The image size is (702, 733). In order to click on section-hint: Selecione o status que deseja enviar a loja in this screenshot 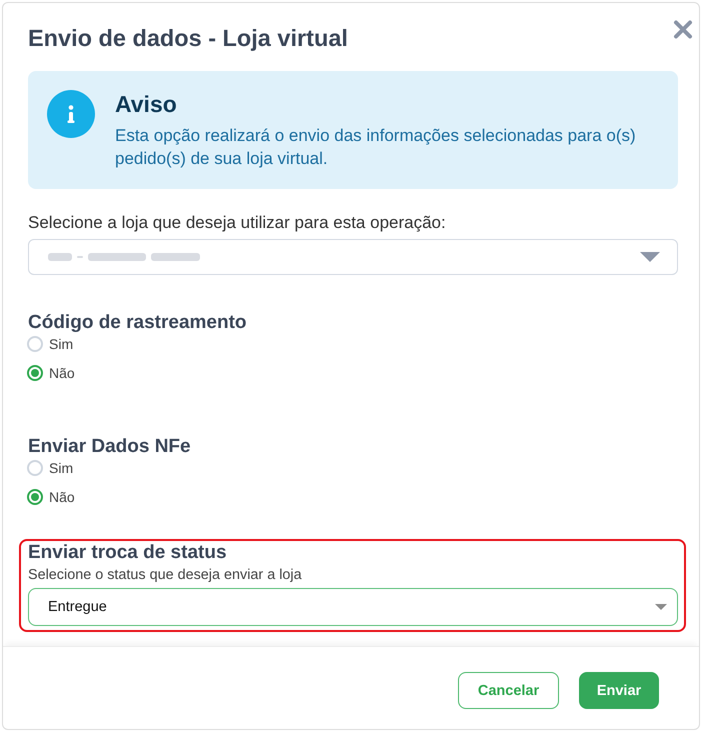, I will do `click(165, 575)`.